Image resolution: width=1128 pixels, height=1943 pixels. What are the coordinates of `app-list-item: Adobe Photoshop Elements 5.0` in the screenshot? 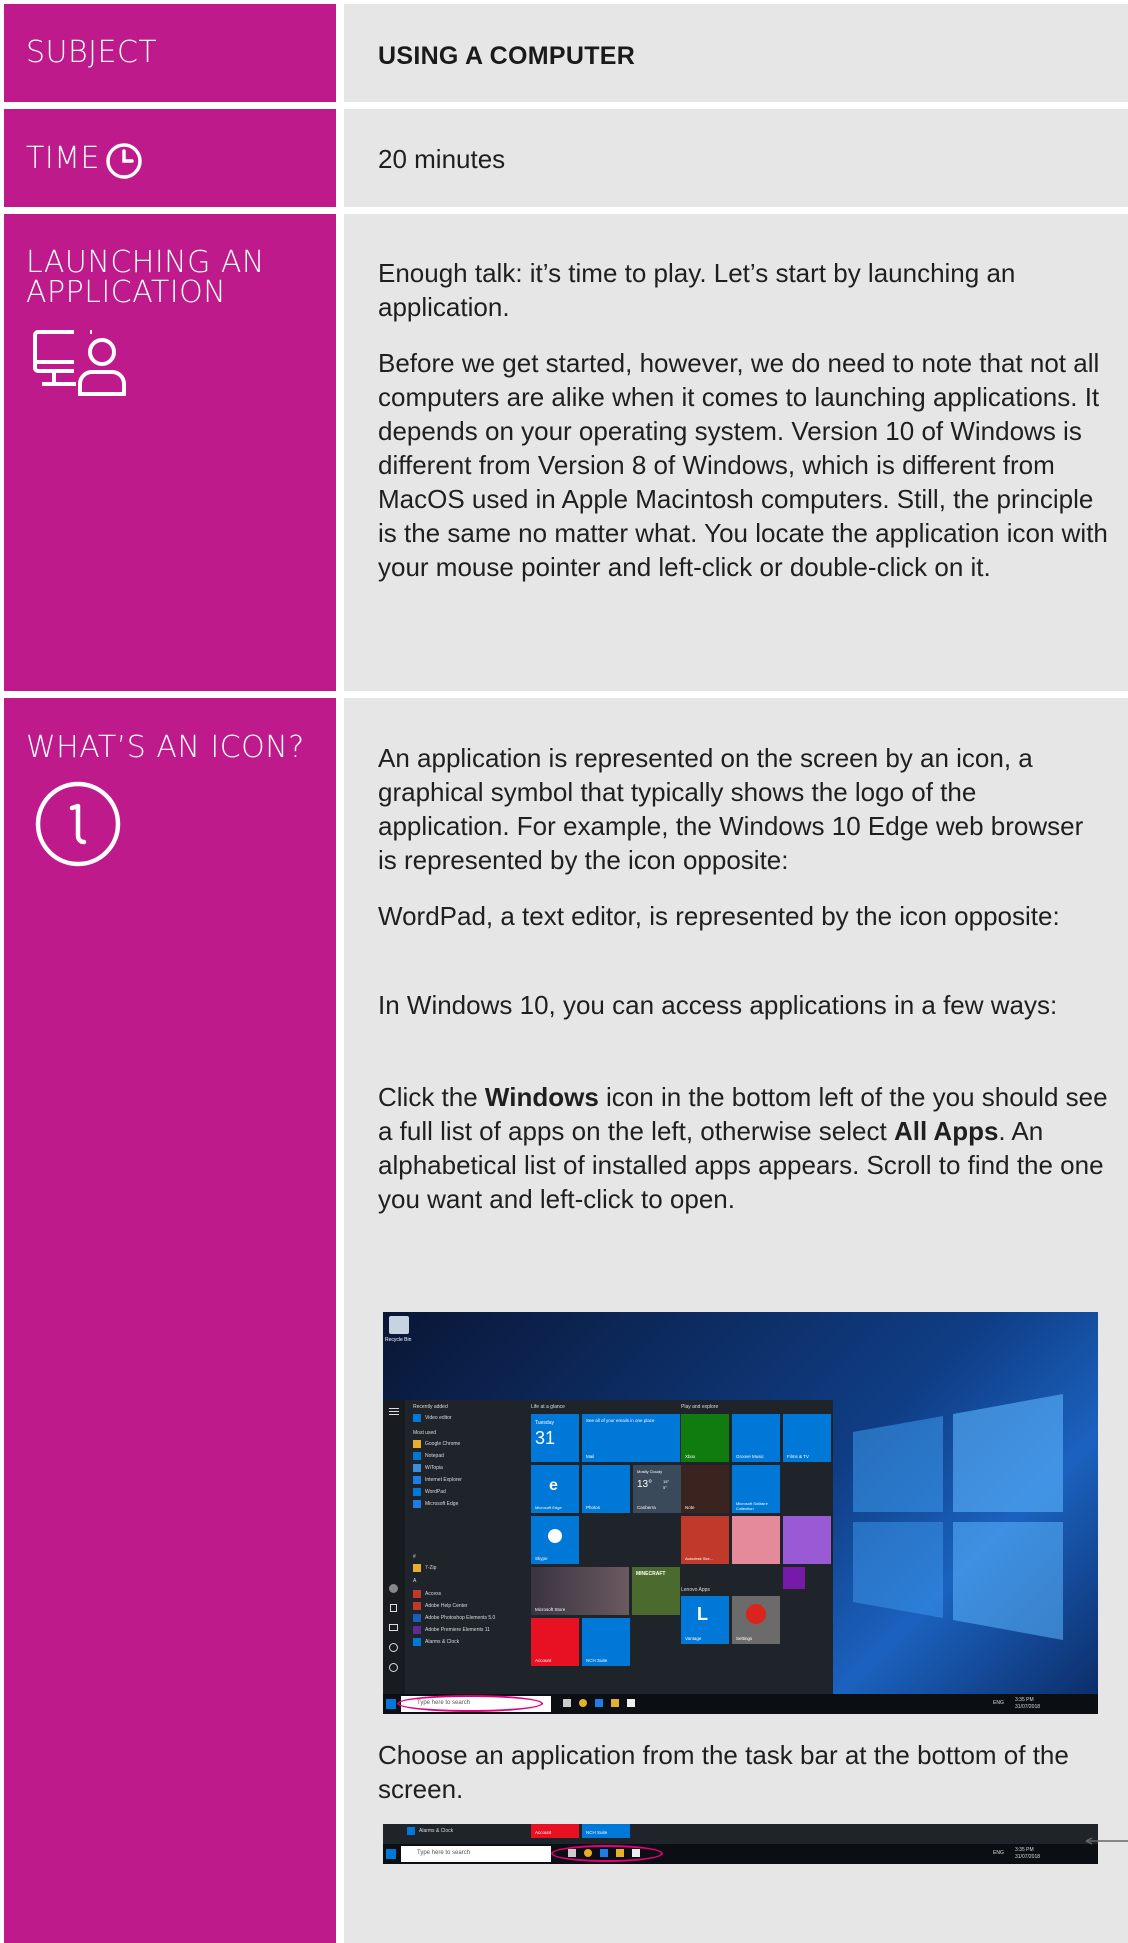 It's located at (460, 1618).